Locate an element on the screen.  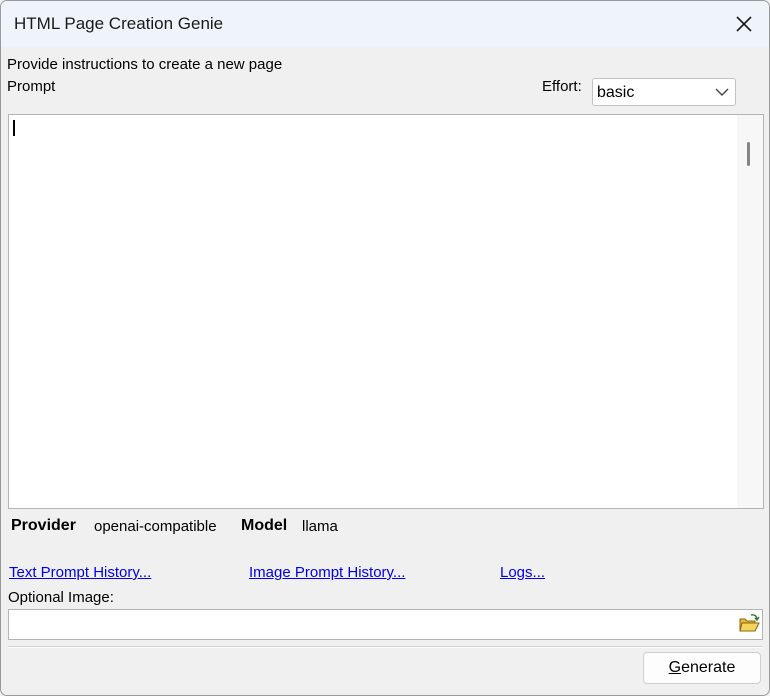
text-caret is located at coordinates (14, 128).